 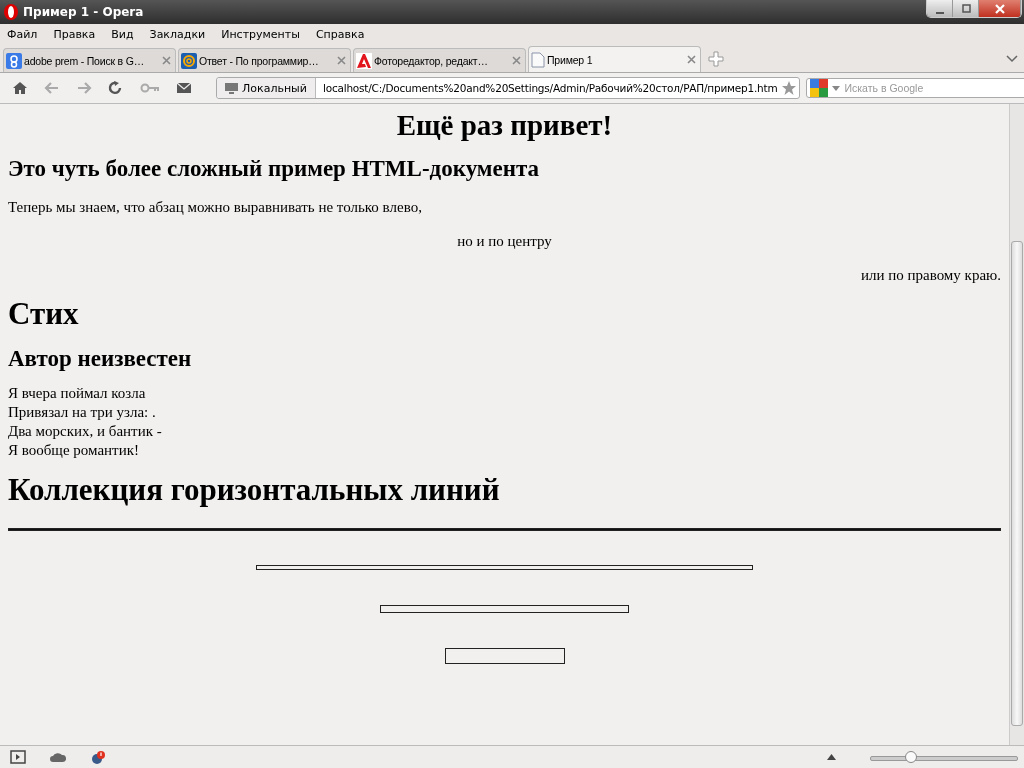 What do you see at coordinates (930, 275) in the screenshot?
I see `paragraph: или по правому краю.` at bounding box center [930, 275].